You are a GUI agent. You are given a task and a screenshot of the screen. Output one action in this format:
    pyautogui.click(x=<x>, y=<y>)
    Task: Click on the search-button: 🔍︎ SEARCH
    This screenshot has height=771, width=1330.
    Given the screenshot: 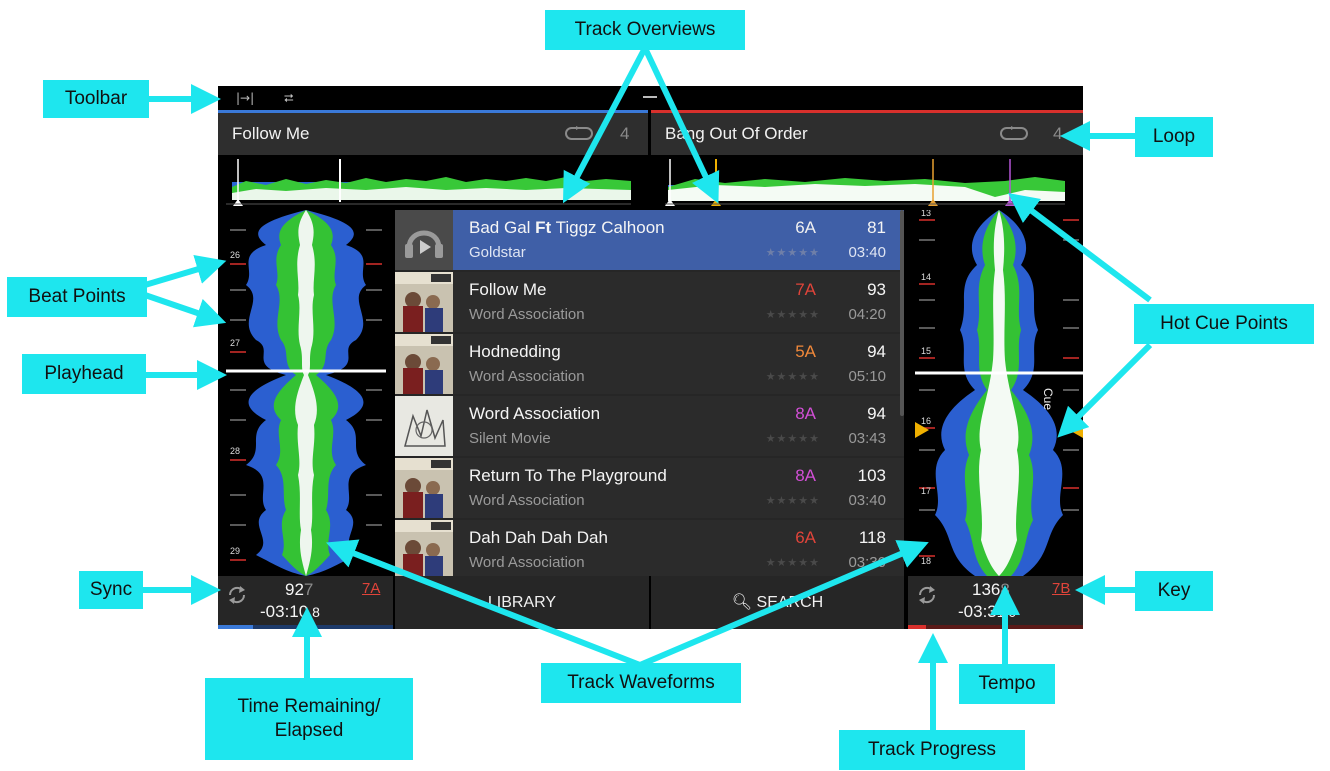 What is the action you would take?
    pyautogui.click(x=777, y=602)
    